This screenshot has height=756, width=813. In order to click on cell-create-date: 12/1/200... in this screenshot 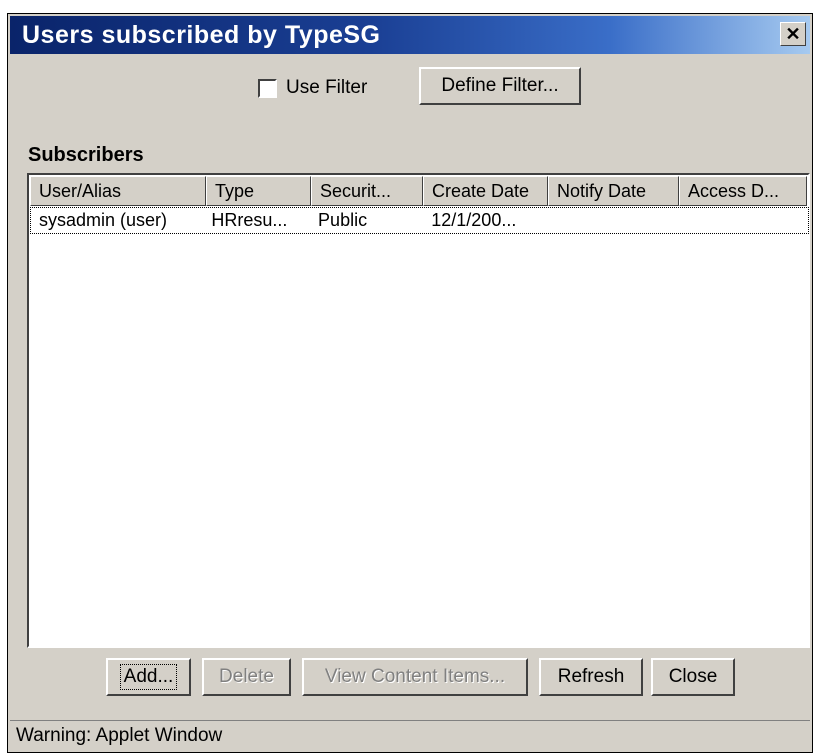, I will do `click(474, 220)`.